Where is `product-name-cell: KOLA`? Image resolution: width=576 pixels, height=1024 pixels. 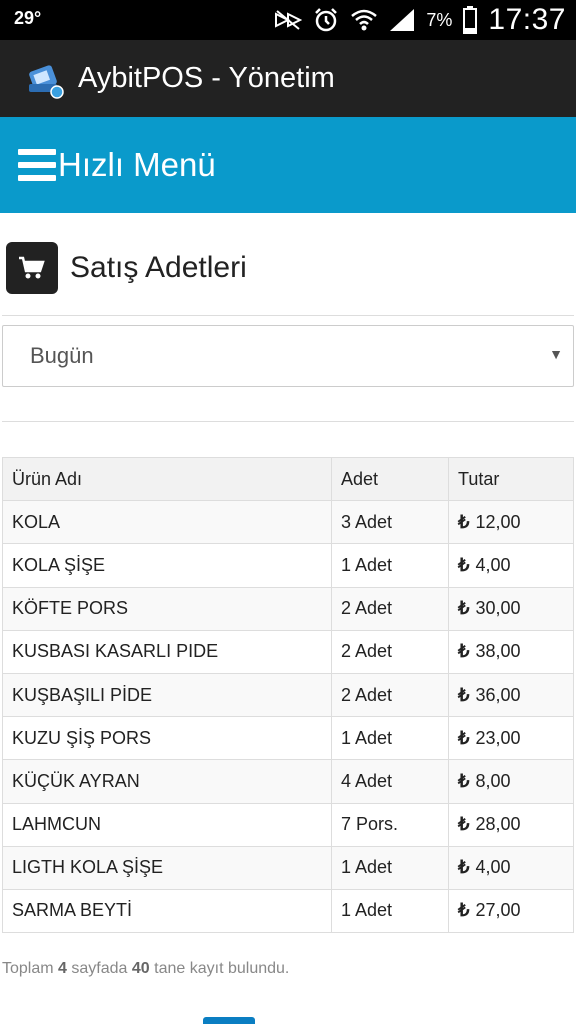 product-name-cell: KOLA is located at coordinates (167, 522).